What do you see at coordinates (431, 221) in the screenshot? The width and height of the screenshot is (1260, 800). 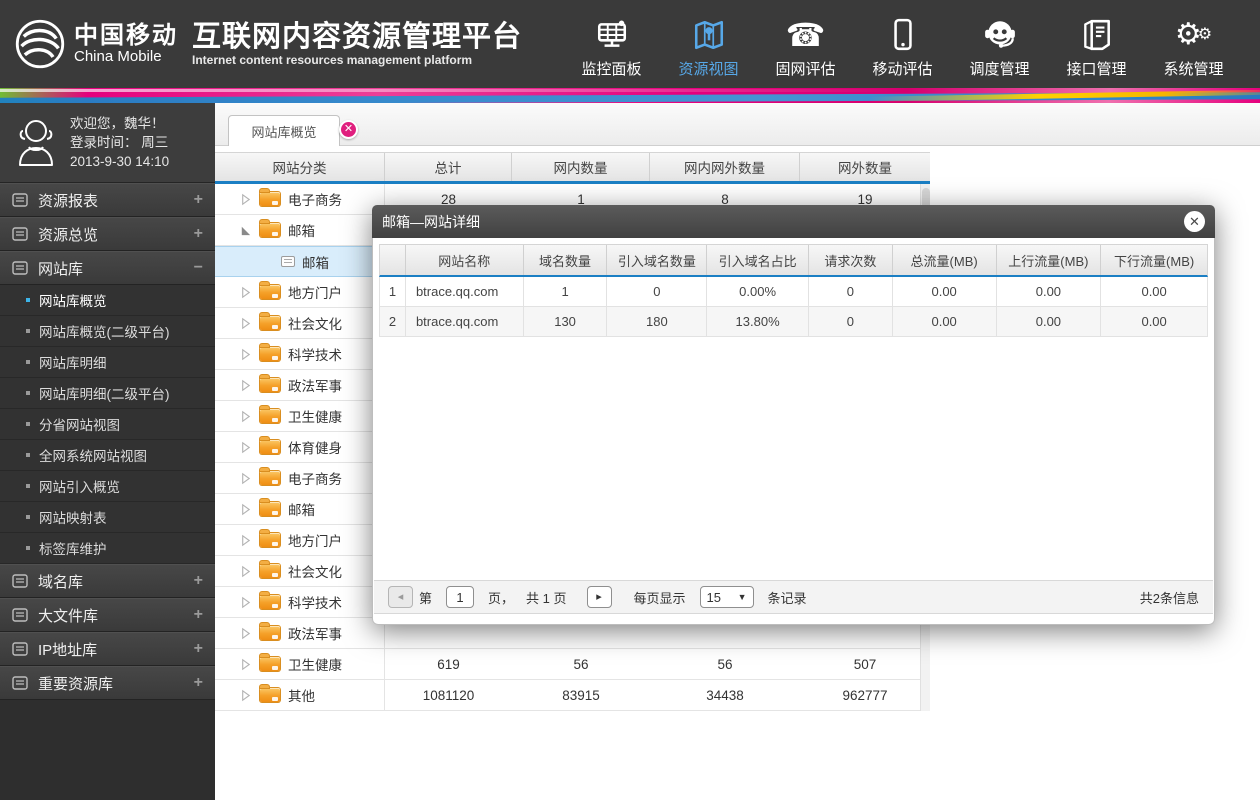 I see `modal-title: 邮箱—网站详细` at bounding box center [431, 221].